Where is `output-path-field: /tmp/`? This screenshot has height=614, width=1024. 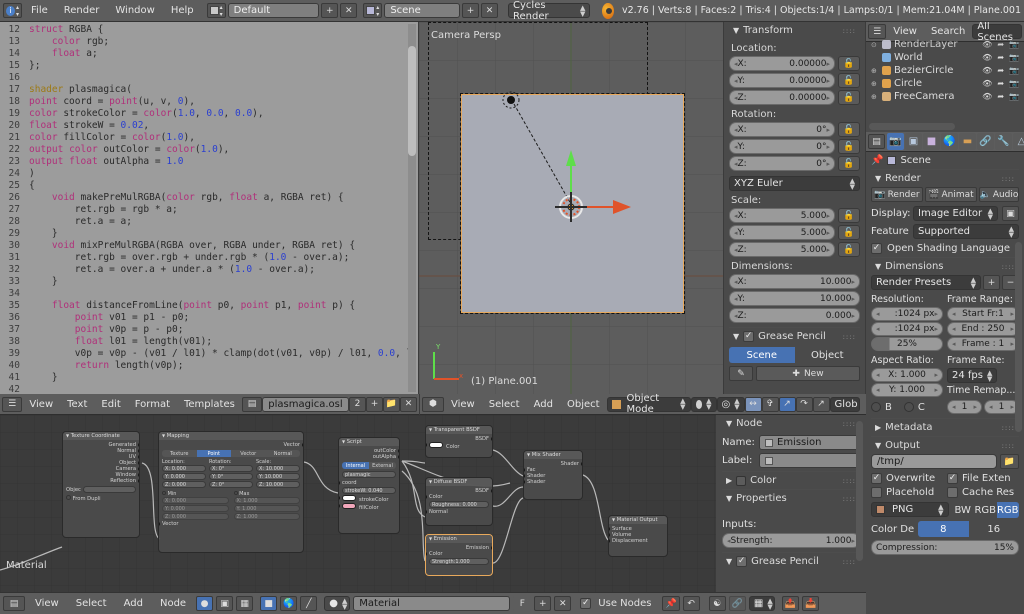 output-path-field: /tmp/ is located at coordinates (934, 461).